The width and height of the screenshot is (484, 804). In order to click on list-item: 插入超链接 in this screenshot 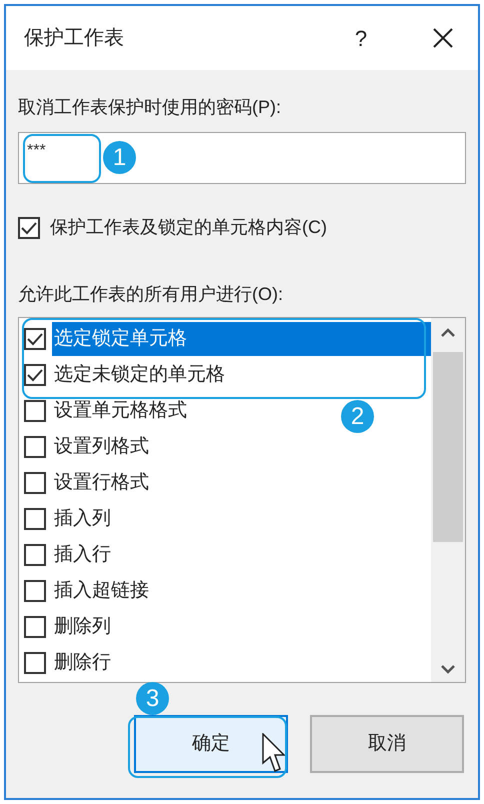, I will do `click(100, 591)`.